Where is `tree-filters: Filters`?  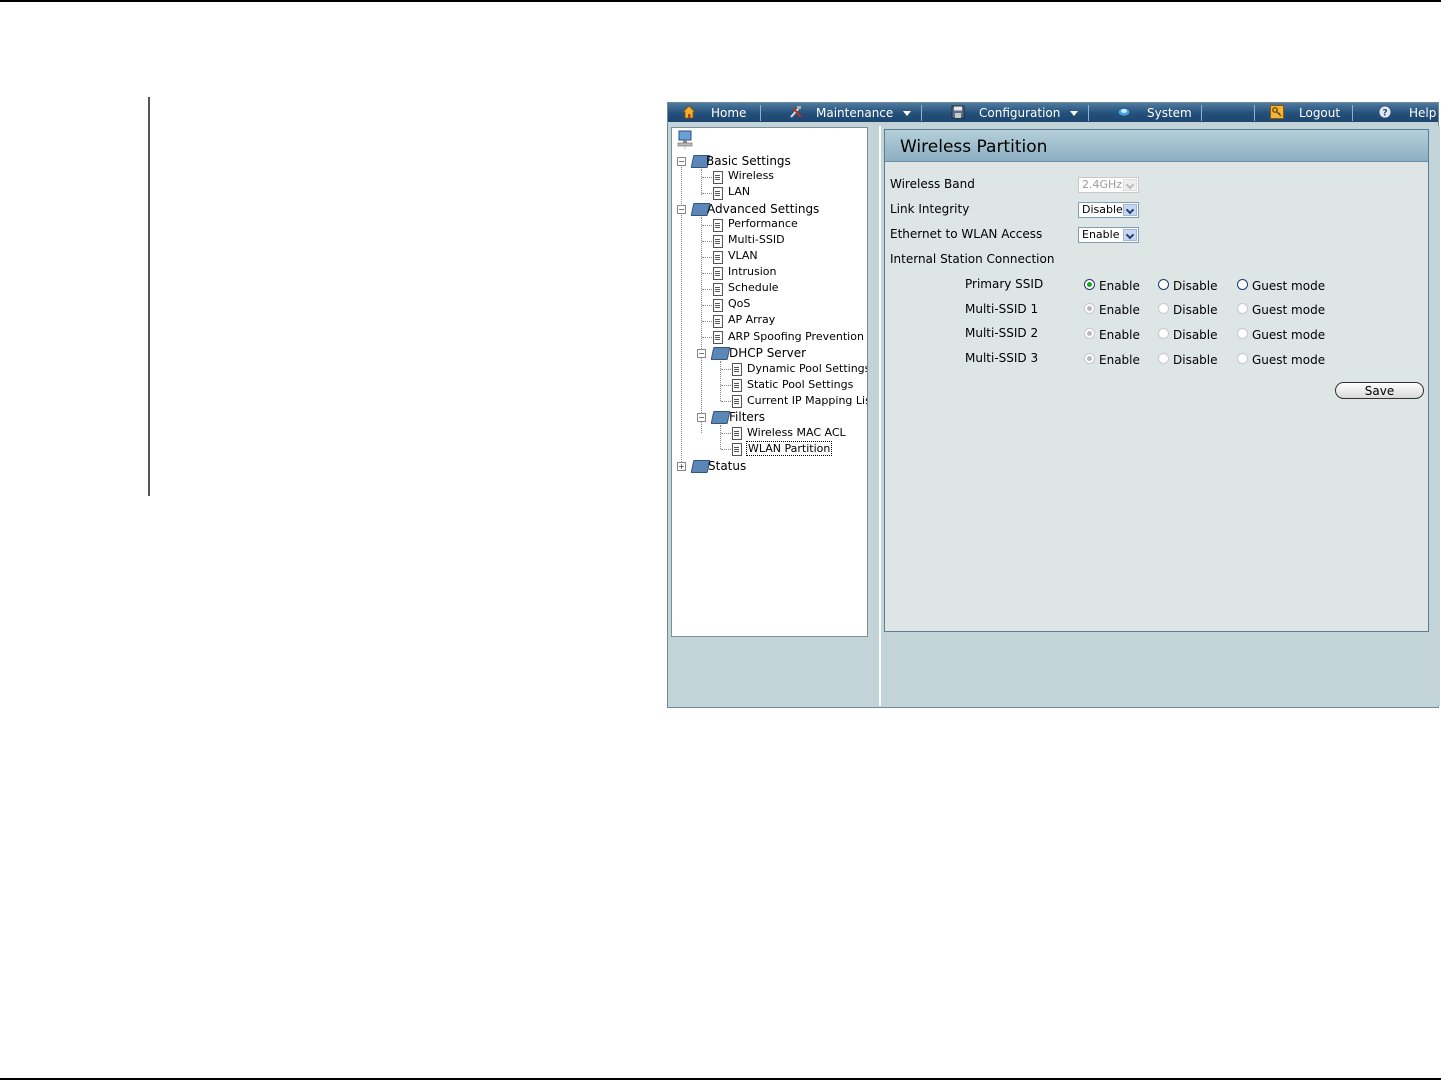 tree-filters: Filters is located at coordinates (747, 417).